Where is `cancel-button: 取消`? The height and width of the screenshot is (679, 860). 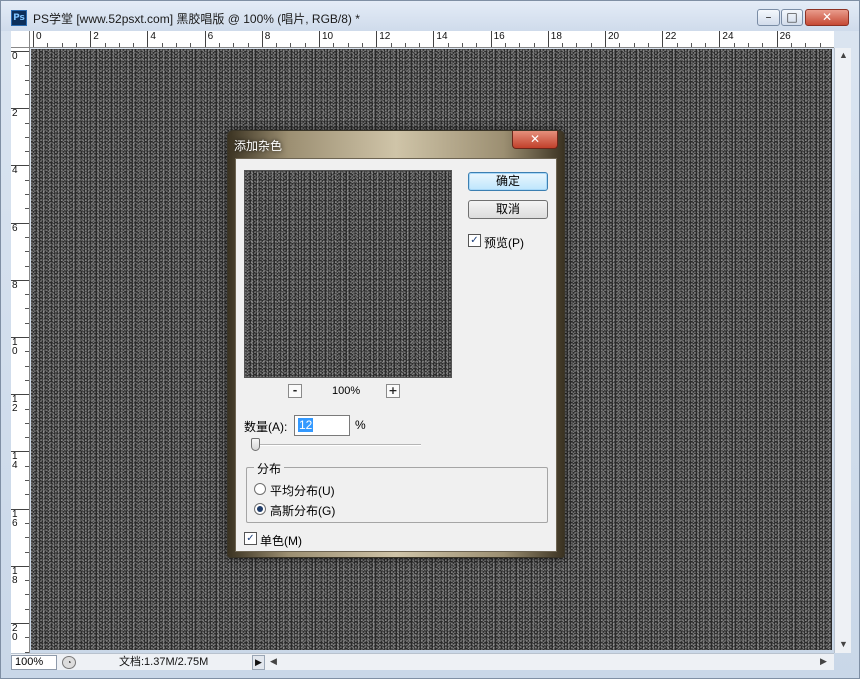 cancel-button: 取消 is located at coordinates (508, 209).